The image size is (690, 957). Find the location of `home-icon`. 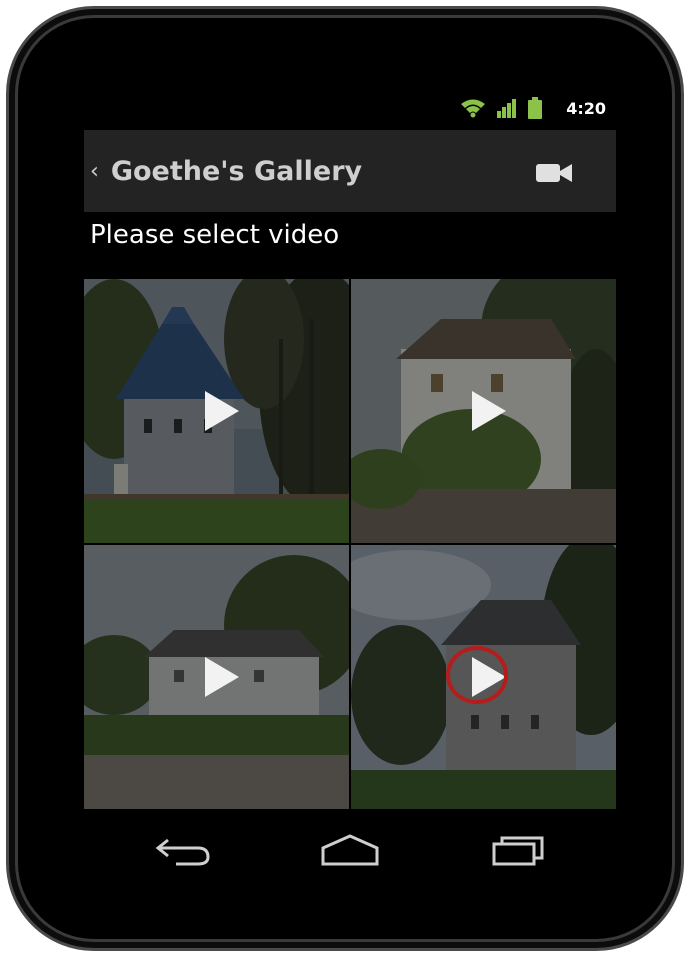

home-icon is located at coordinates (350, 850).